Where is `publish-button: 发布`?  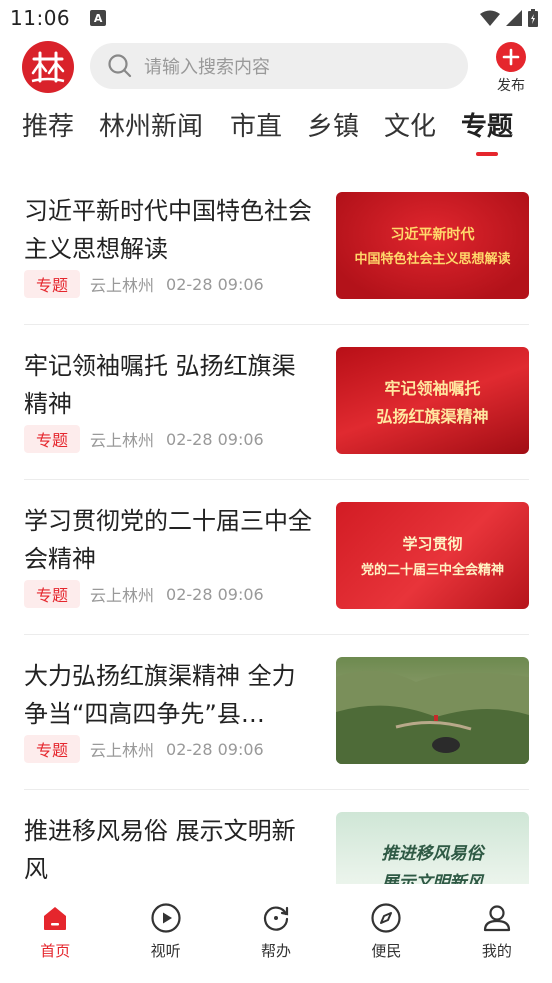
publish-button: 发布 is located at coordinates (511, 70).